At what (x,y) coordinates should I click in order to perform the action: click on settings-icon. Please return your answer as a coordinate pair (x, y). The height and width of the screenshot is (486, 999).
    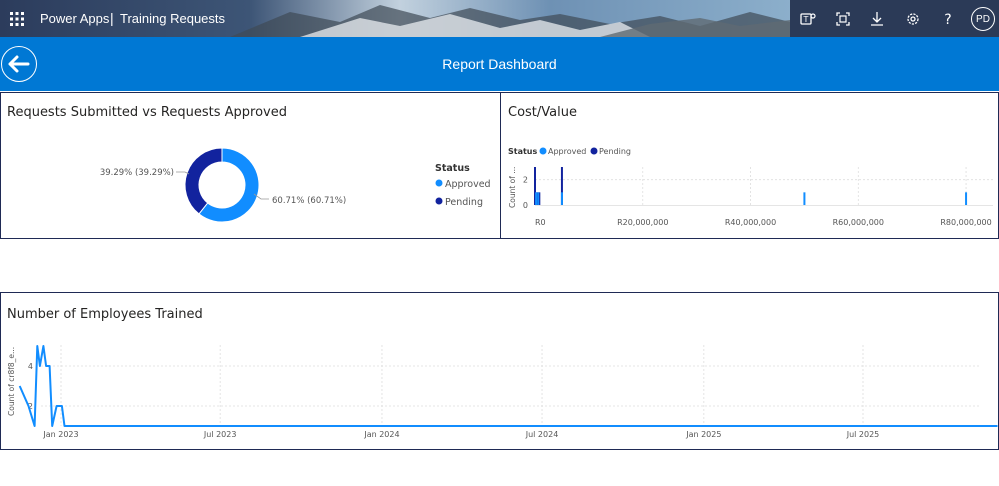
    Looking at the image, I should click on (913, 19).